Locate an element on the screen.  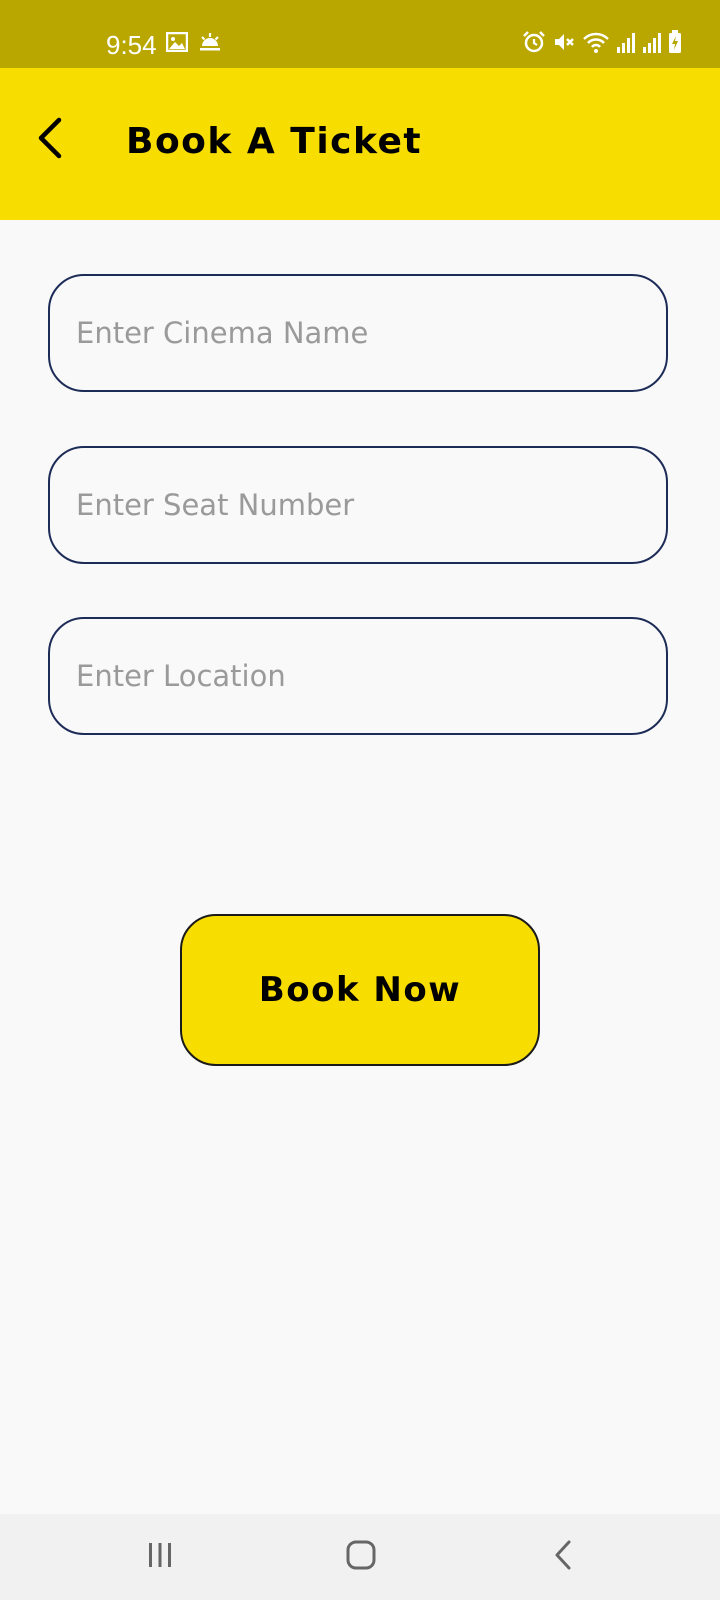
weather-icon is located at coordinates (210, 42).